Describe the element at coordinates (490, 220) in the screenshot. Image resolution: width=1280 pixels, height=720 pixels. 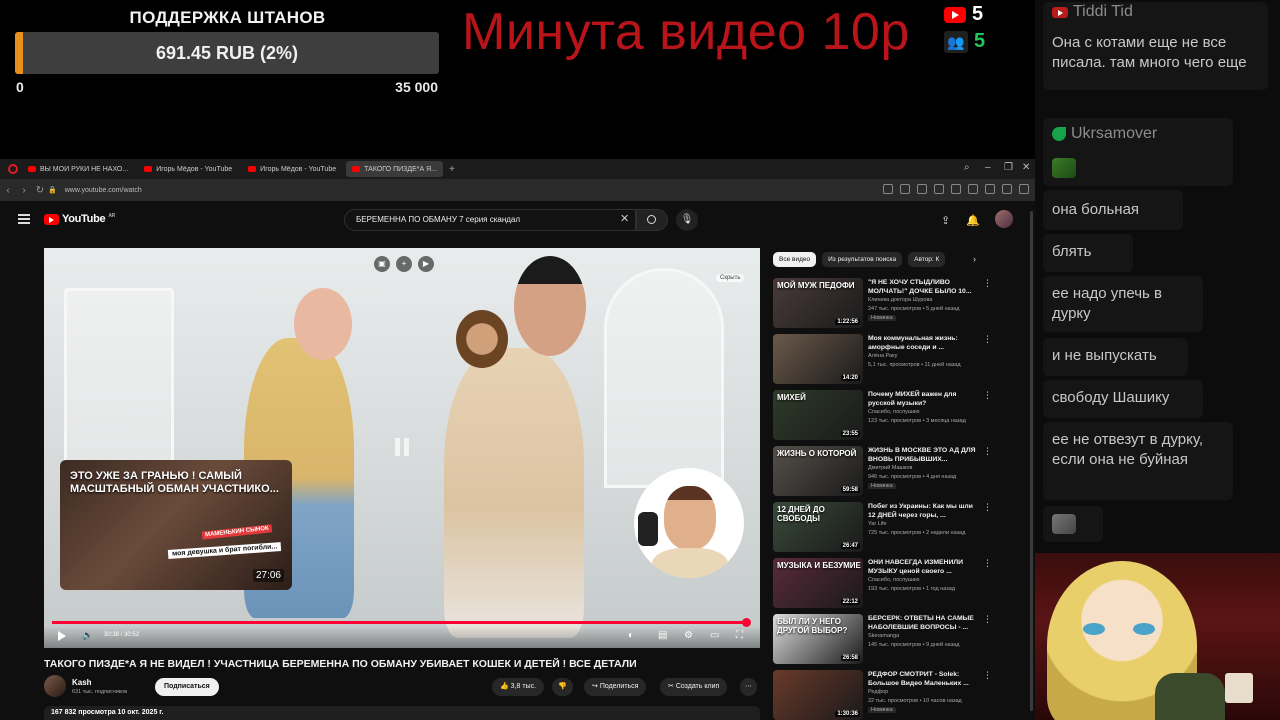
I see `search-input: БЕРЕМЕННА ПО ОБМАНУ 7 серия скандал` at that location.